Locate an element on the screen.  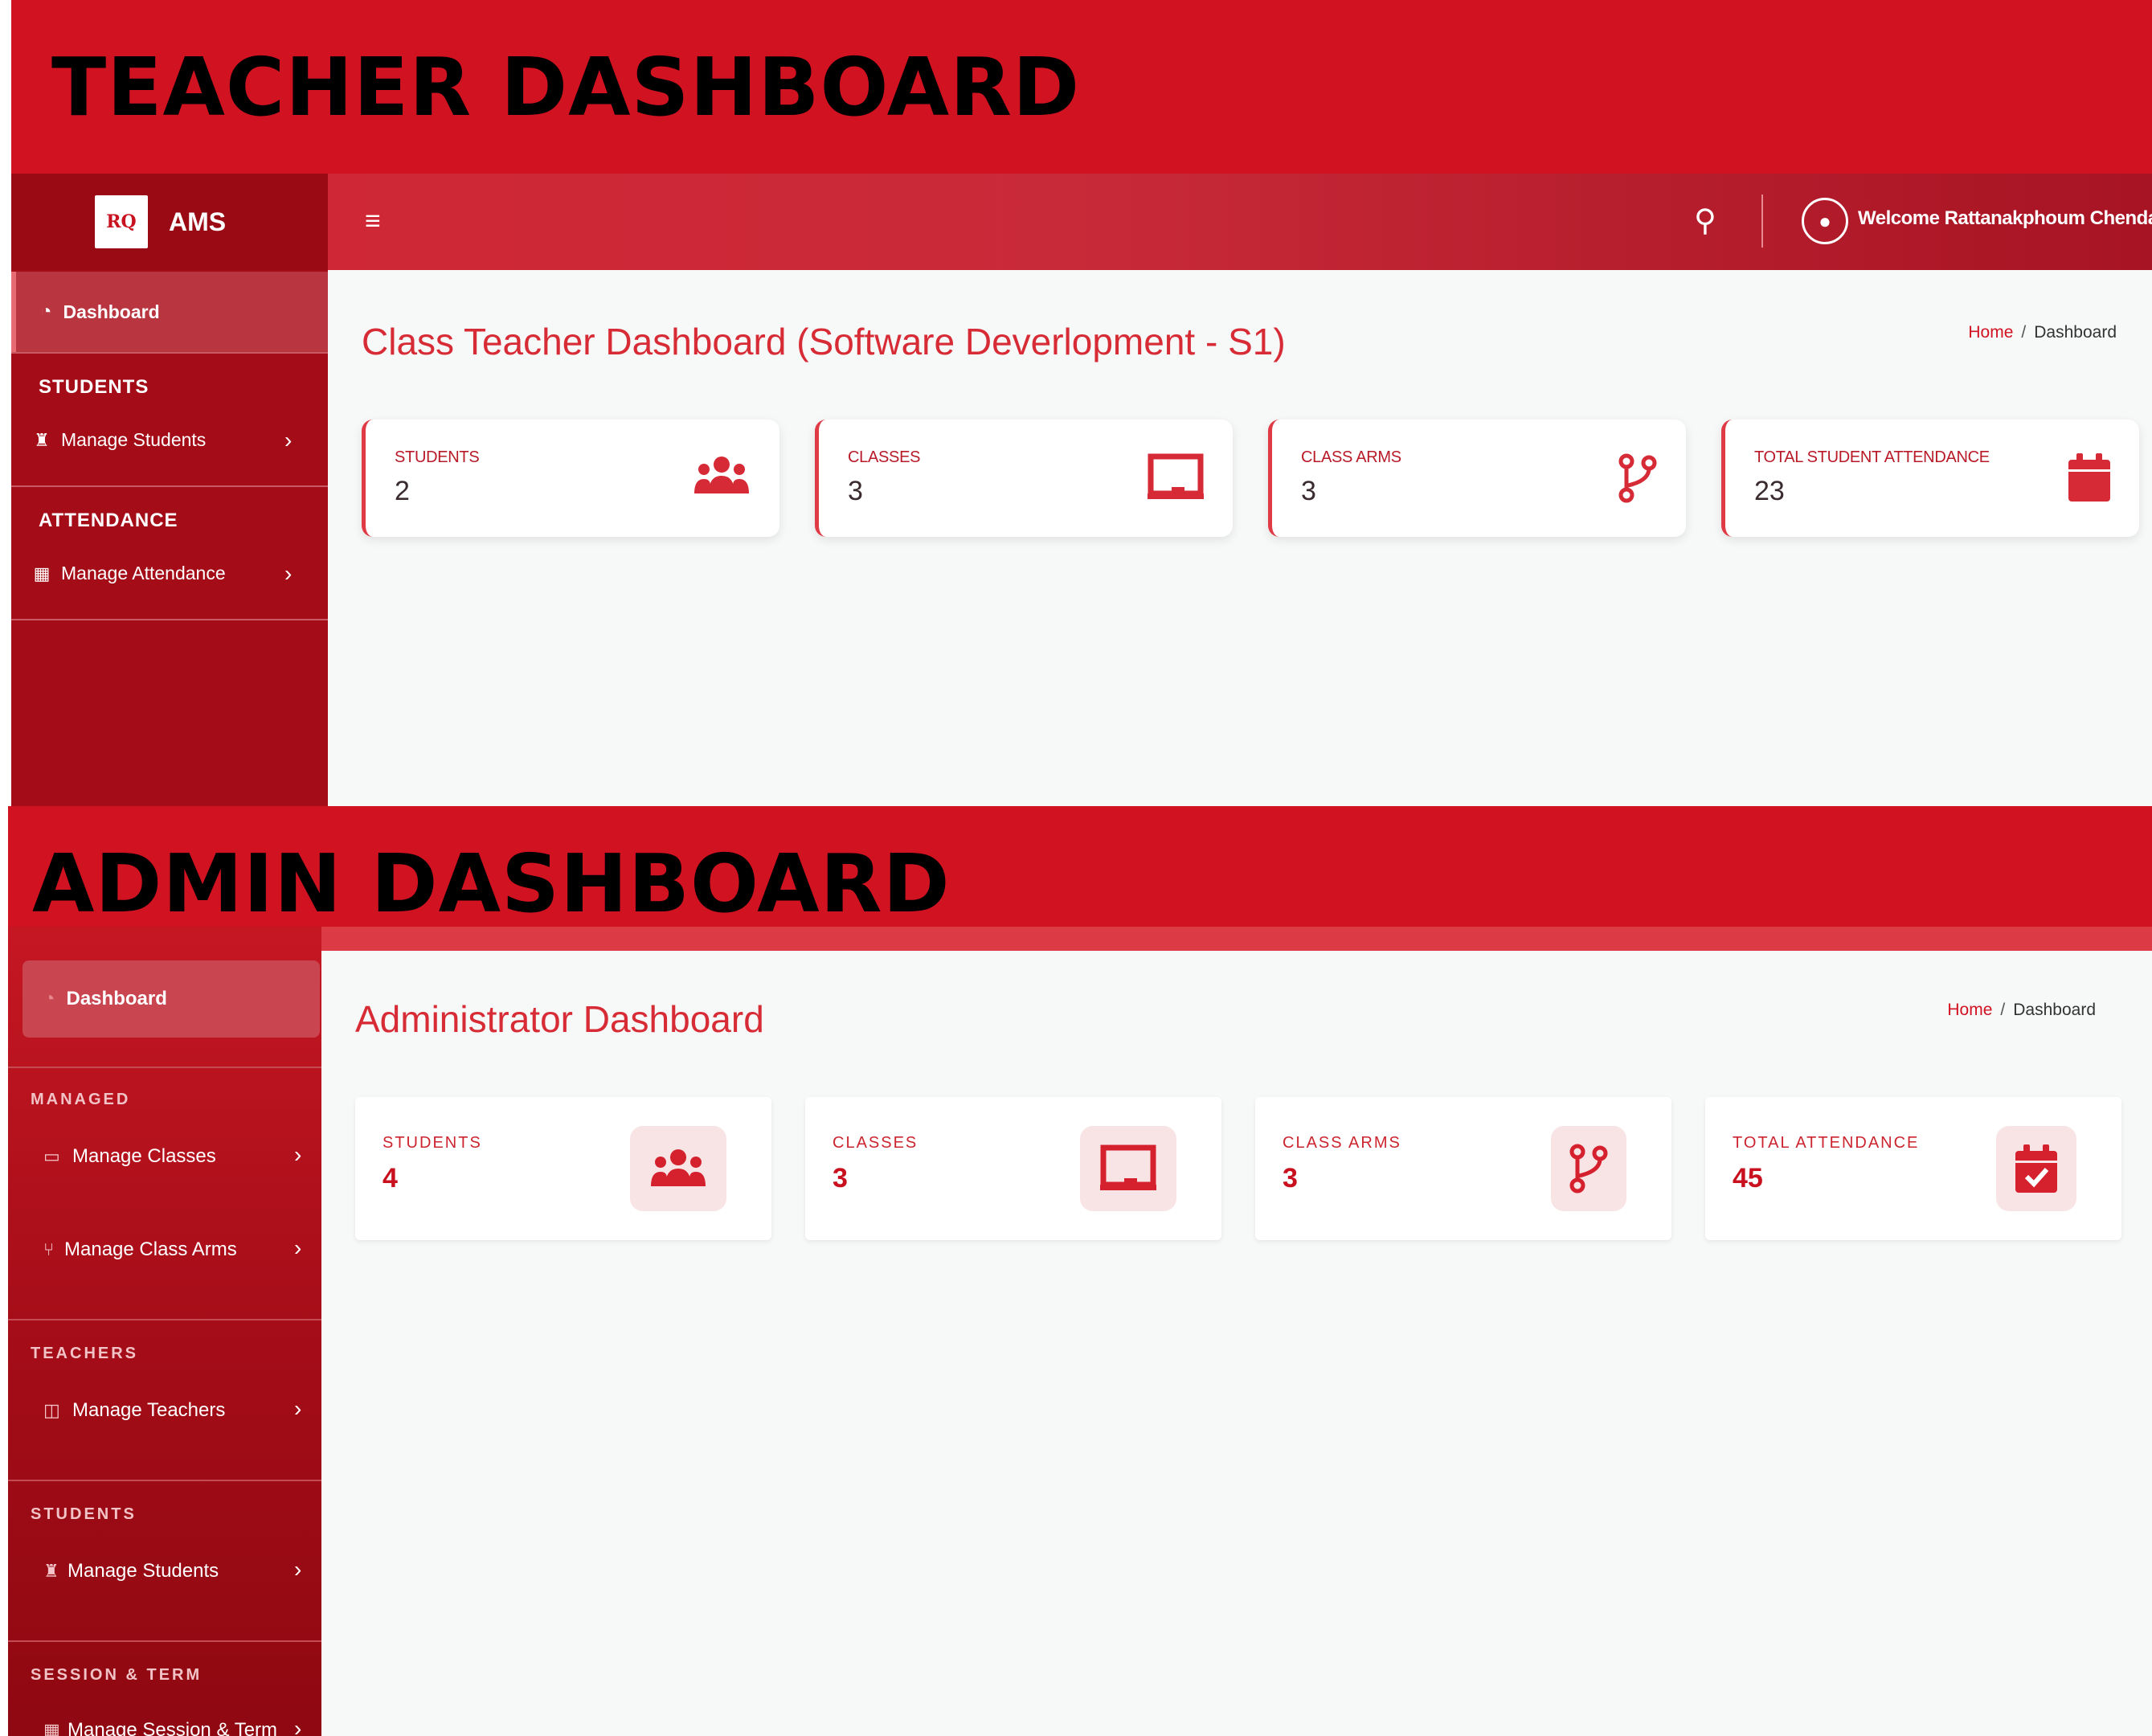
sidebar-item-label: Manage Classes is located at coordinates (144, 1156).